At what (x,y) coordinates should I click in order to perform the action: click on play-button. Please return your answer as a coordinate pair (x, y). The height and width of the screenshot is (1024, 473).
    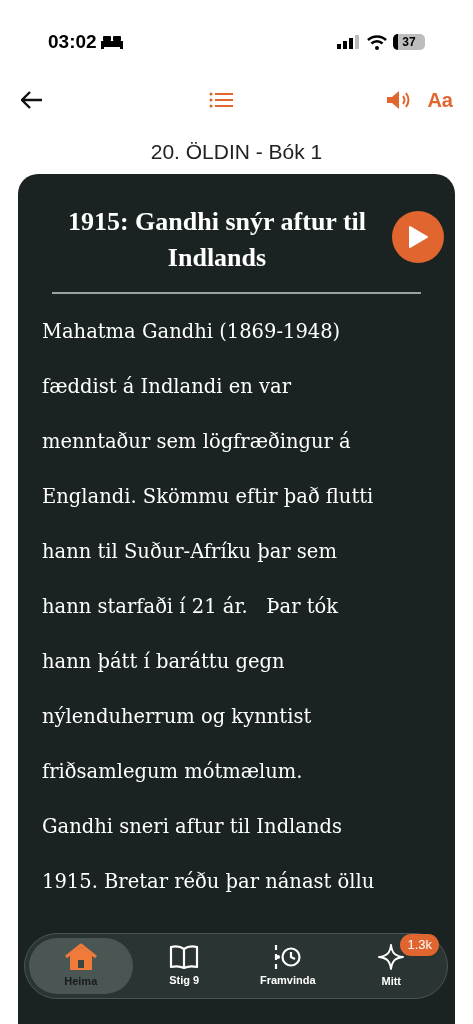
    Looking at the image, I should click on (418, 237).